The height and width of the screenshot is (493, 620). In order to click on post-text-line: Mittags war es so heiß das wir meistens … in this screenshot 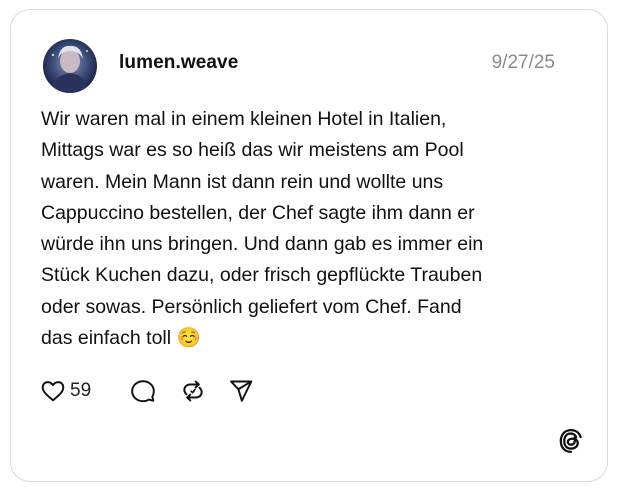, I will do `click(252, 150)`.